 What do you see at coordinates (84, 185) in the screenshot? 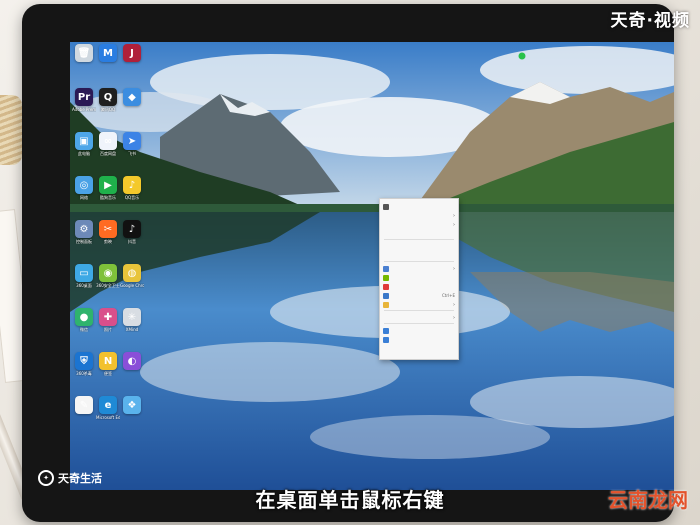
I see `network-icon: ◎` at bounding box center [84, 185].